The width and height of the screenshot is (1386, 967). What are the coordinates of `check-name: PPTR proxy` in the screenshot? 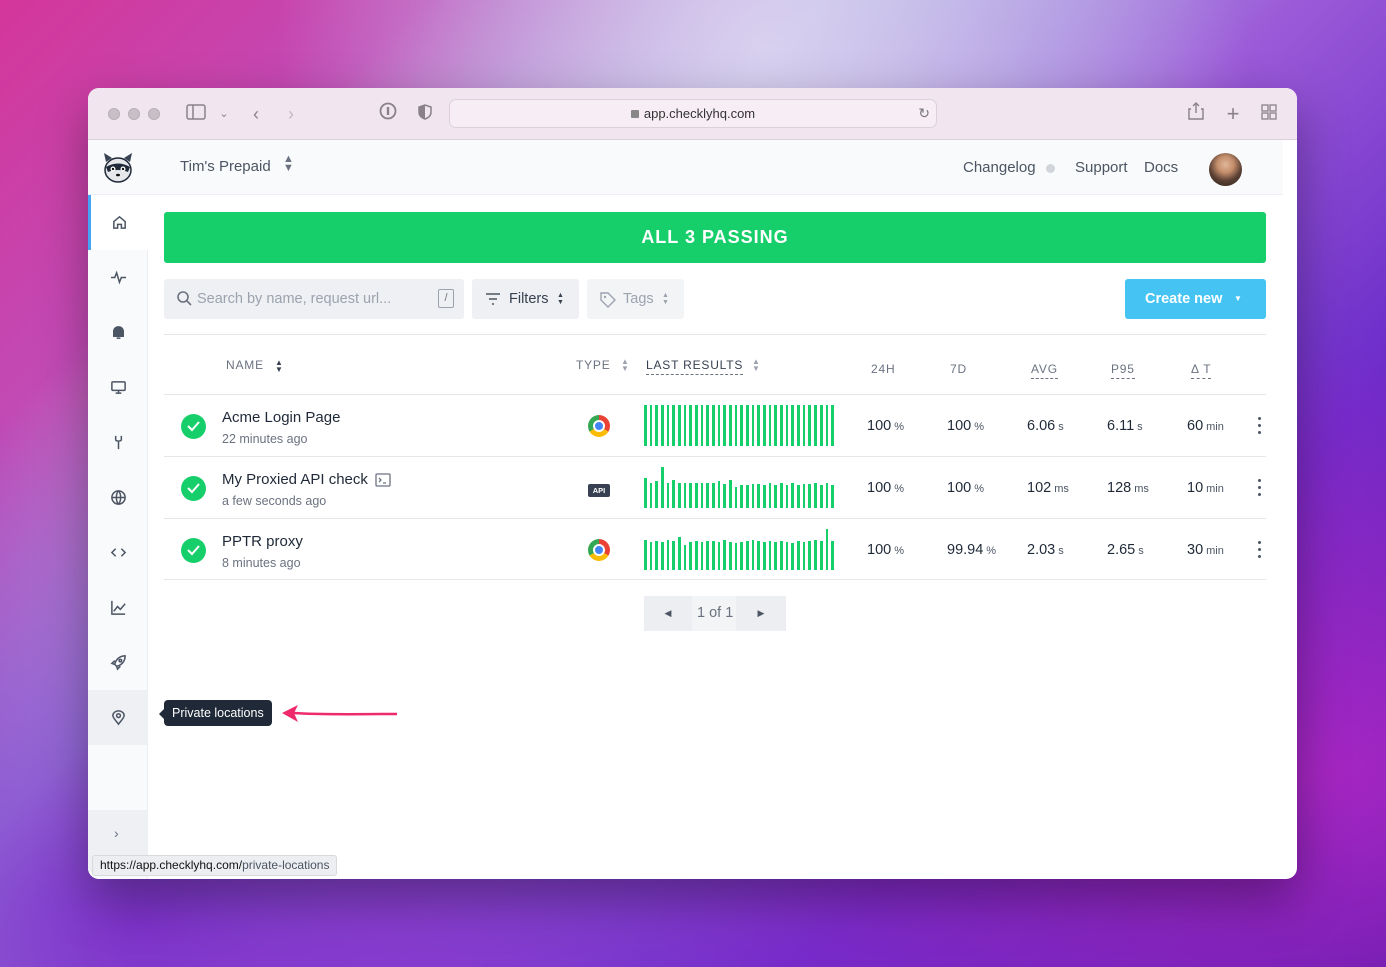 It's located at (262, 541).